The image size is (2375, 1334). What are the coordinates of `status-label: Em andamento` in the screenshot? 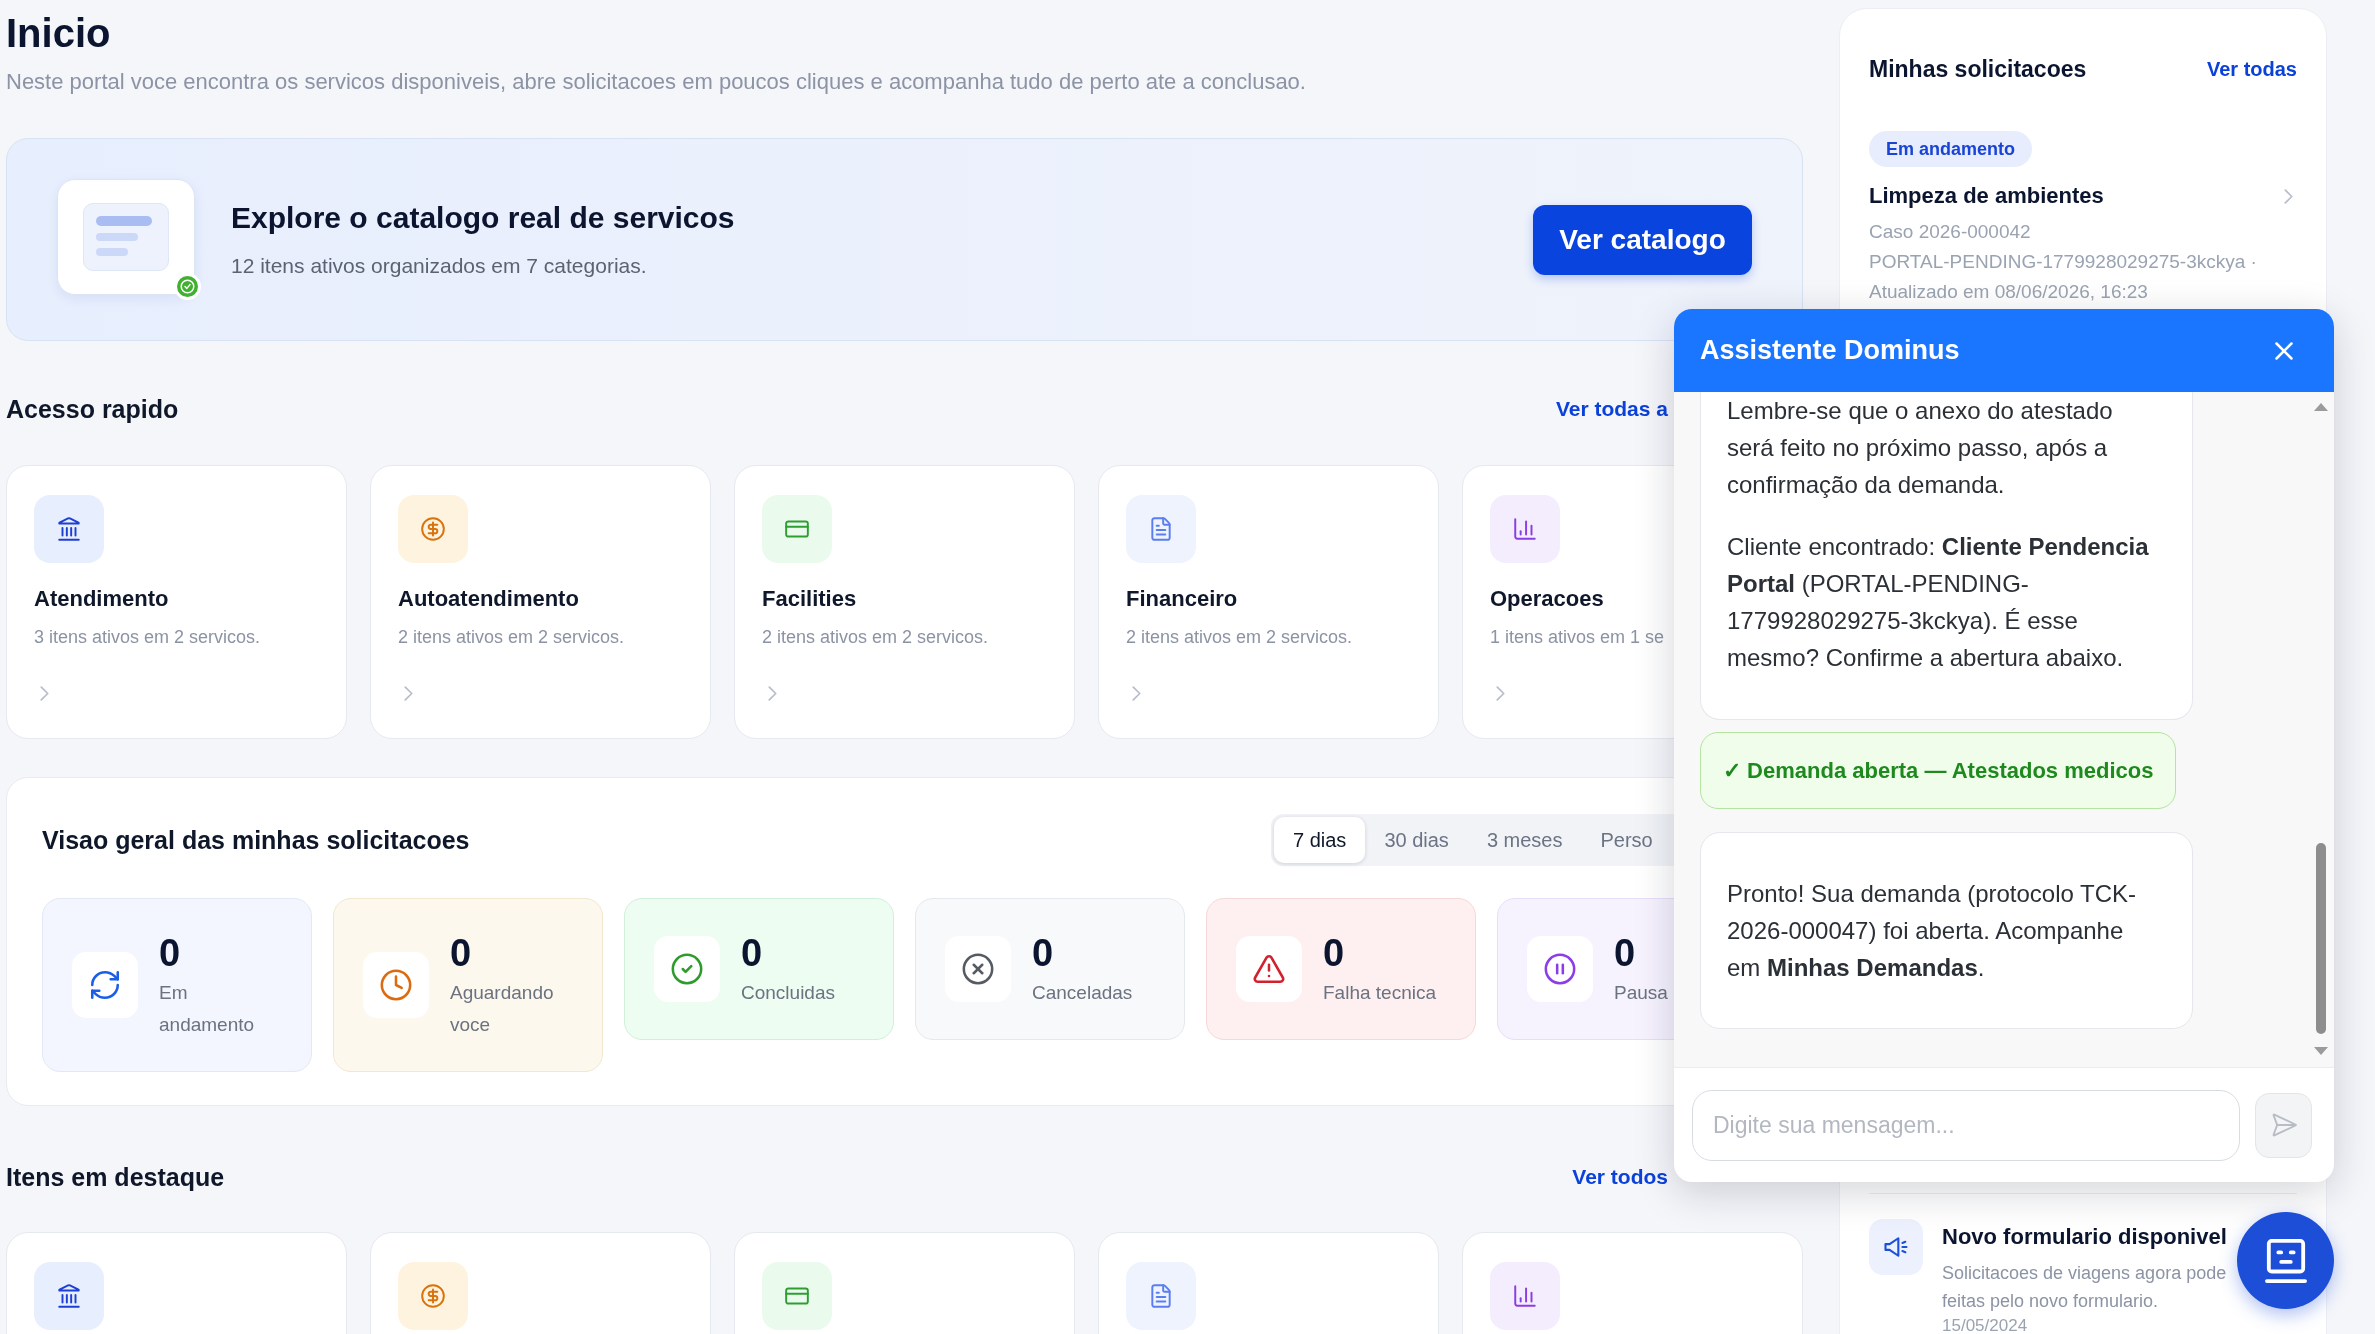 It's located at (207, 1009).